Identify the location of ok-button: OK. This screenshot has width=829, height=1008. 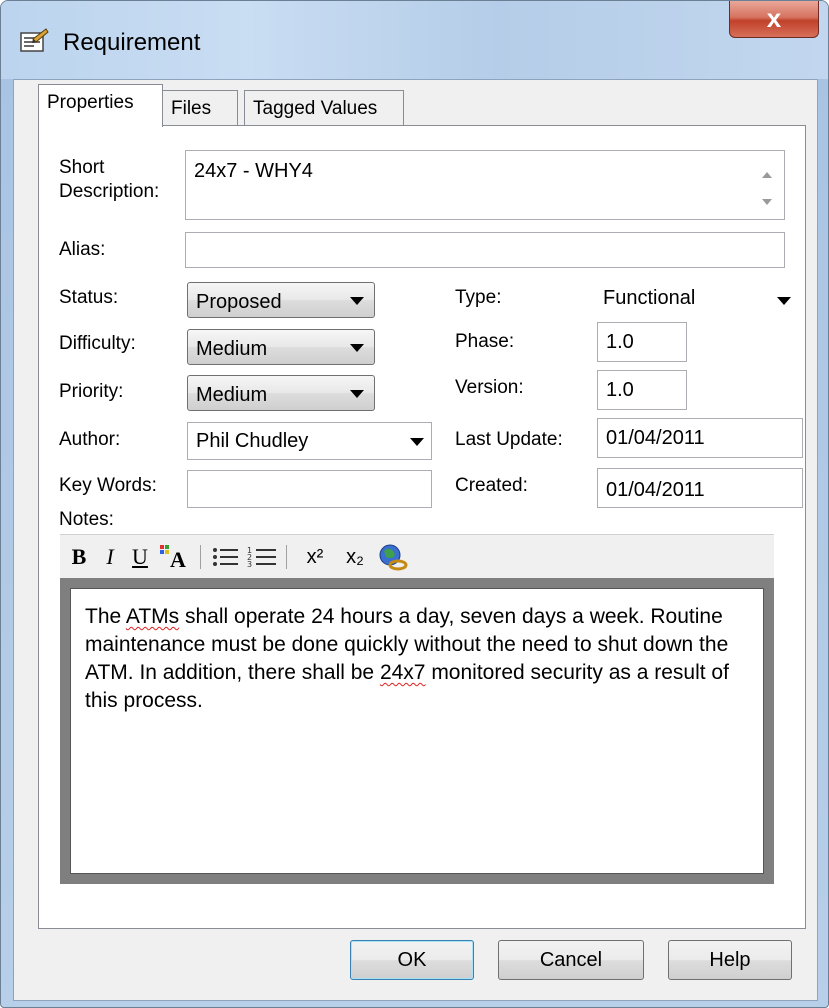
(412, 960).